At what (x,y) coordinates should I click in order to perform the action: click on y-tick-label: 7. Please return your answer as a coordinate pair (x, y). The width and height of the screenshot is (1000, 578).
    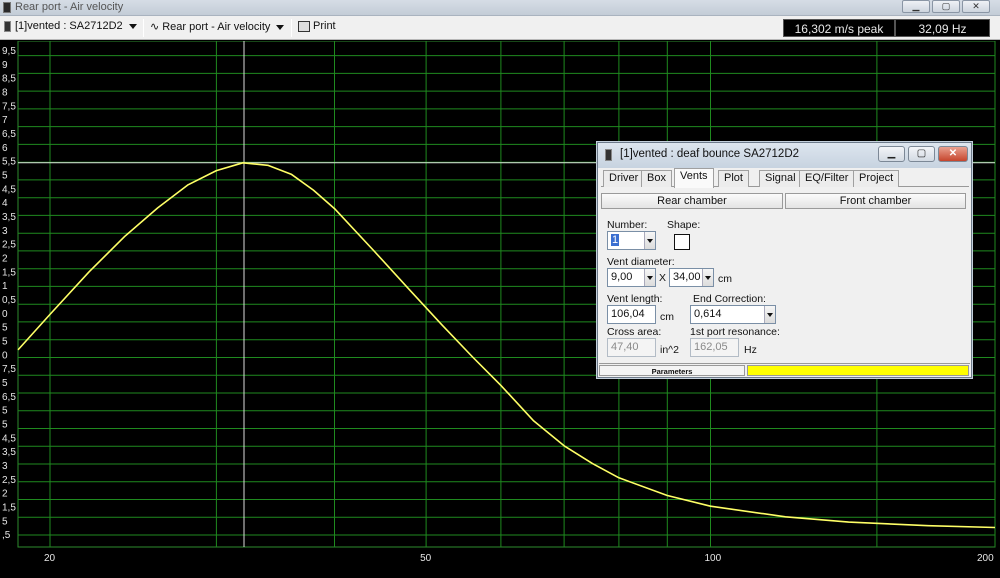
    Looking at the image, I should click on (5, 120).